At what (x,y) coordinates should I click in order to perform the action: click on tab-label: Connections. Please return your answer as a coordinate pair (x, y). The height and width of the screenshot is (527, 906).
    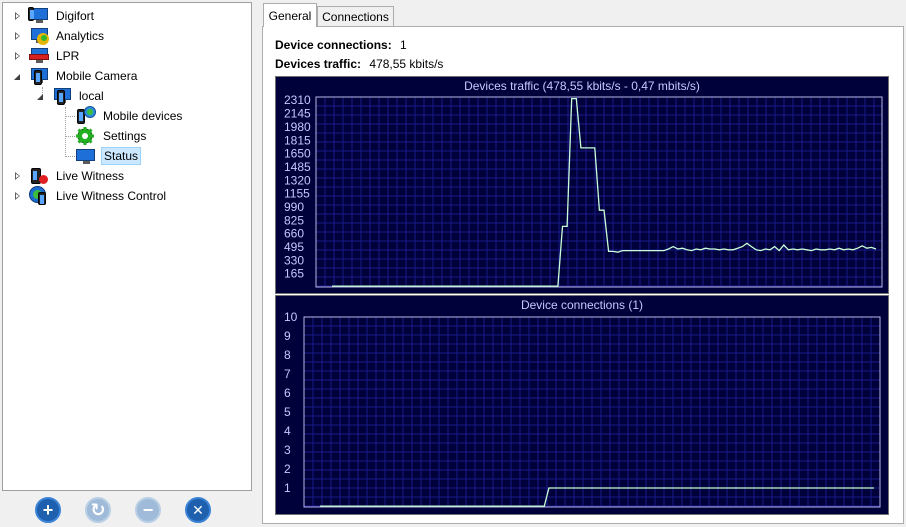
    Looking at the image, I should click on (355, 16).